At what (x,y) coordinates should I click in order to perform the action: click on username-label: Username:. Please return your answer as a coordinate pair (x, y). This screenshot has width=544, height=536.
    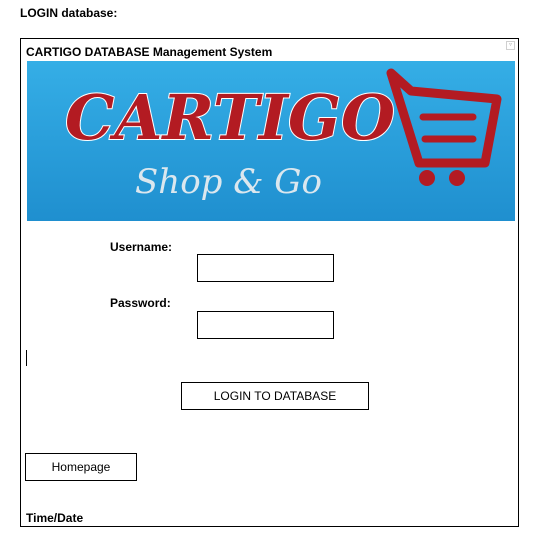
    Looking at the image, I should click on (141, 247).